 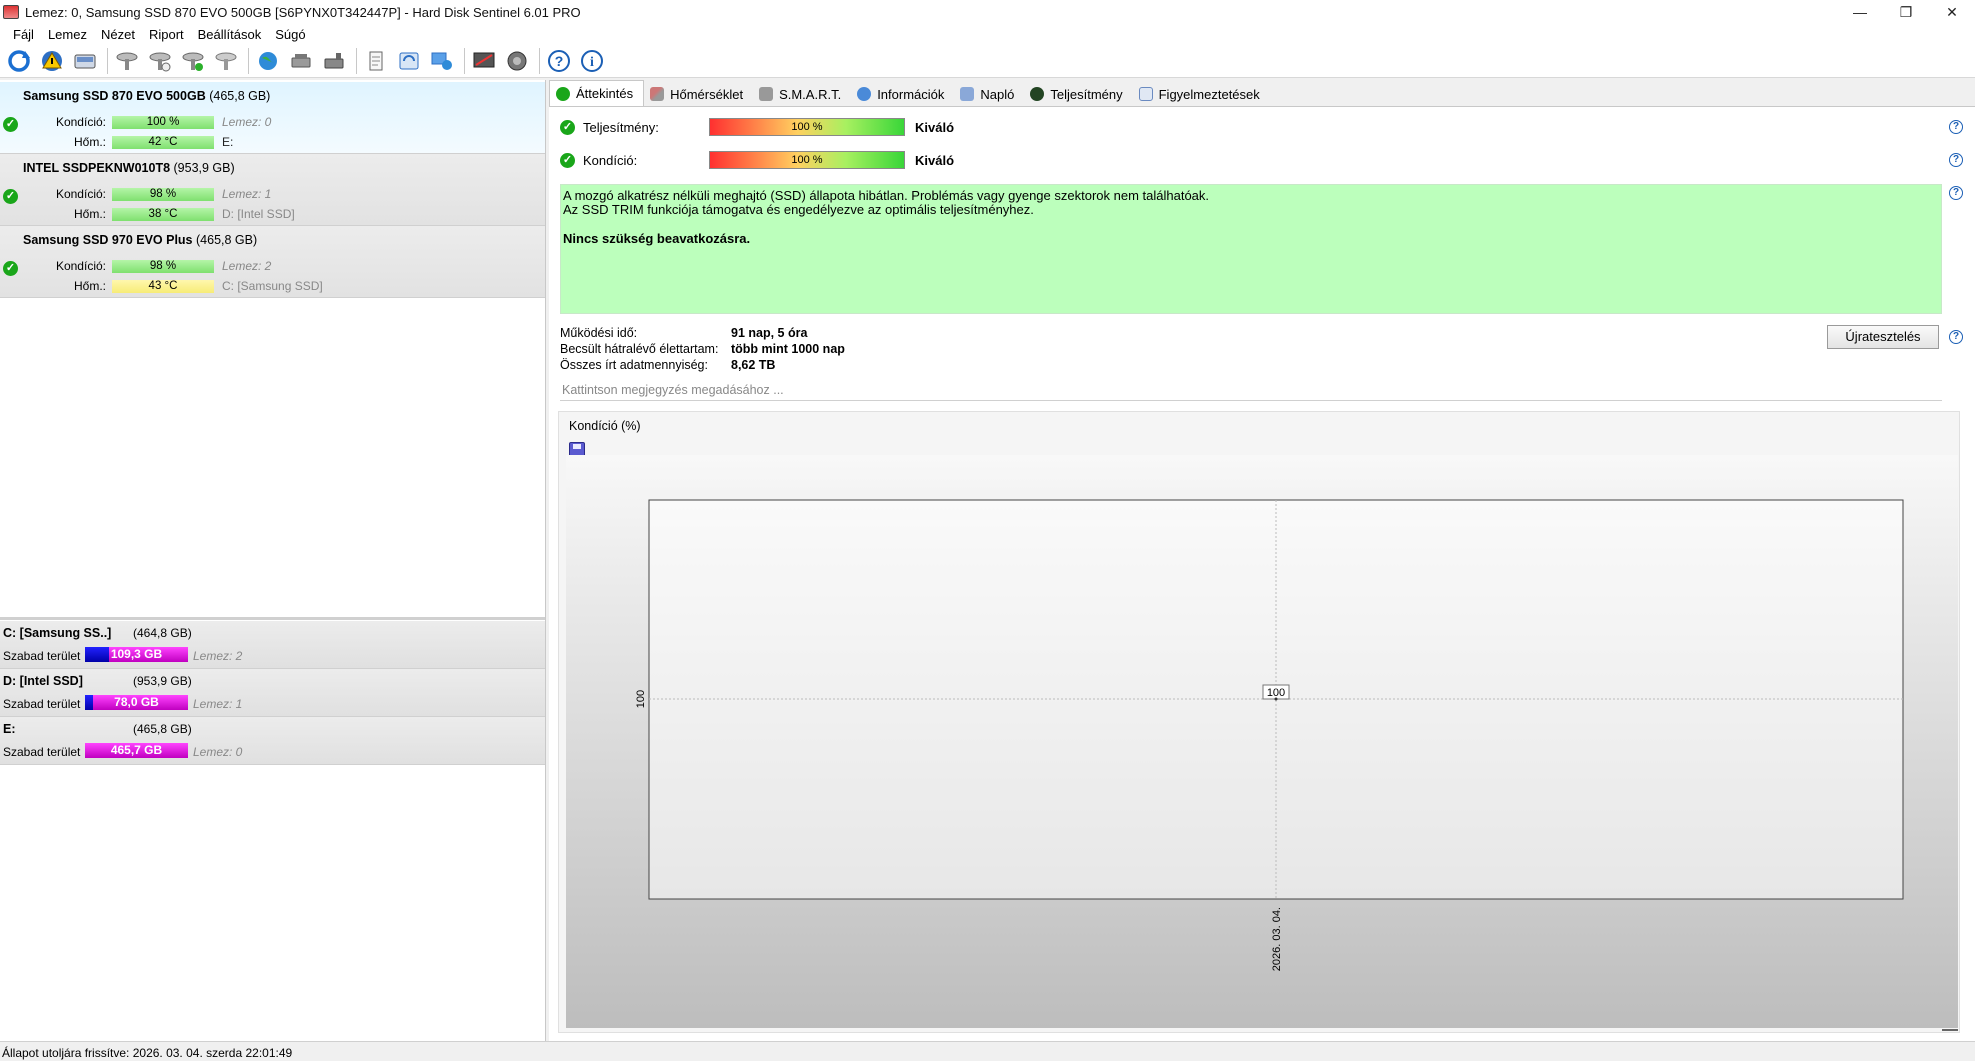 I want to click on tab-overview: Áttekintés, so click(x=597, y=93).